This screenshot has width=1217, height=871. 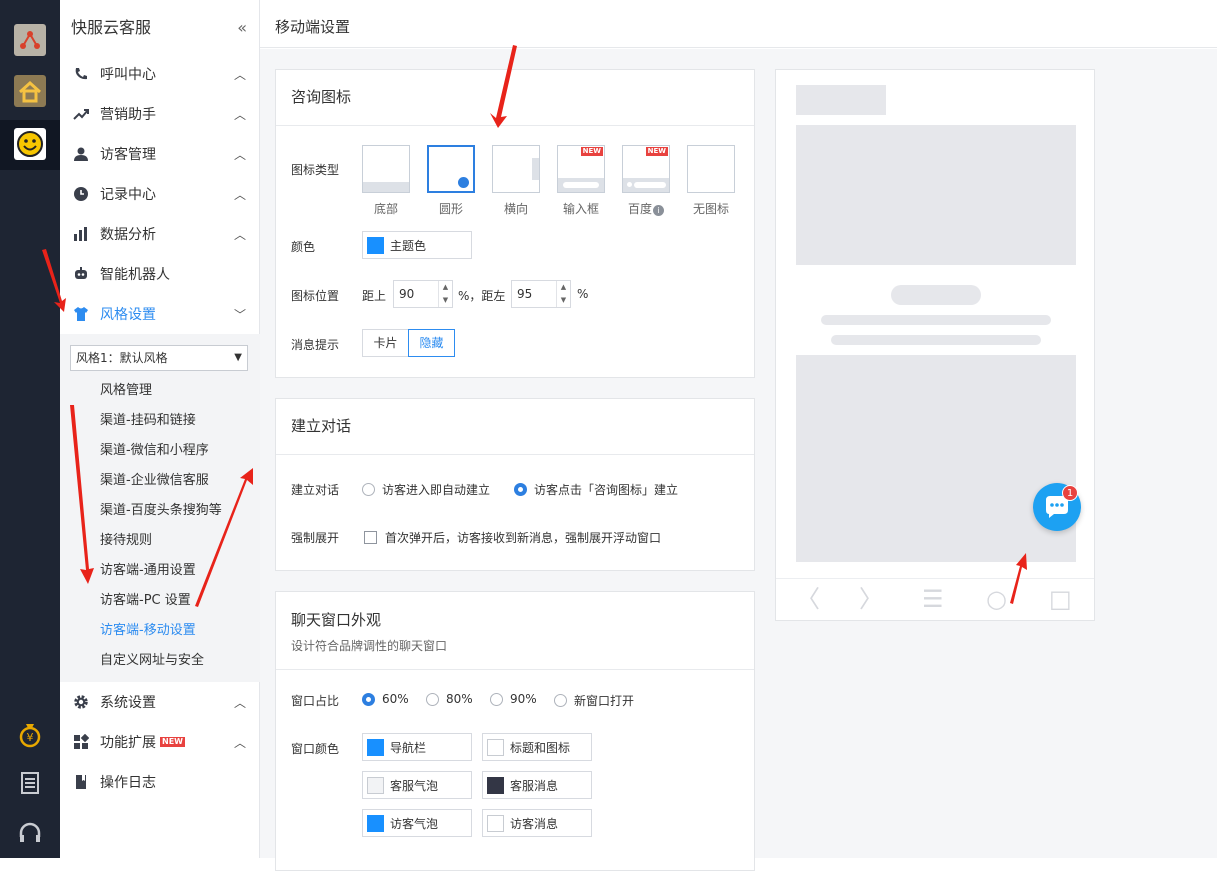 What do you see at coordinates (160, 274) in the screenshot?
I see `sidebar-item-robot: 智能机器人` at bounding box center [160, 274].